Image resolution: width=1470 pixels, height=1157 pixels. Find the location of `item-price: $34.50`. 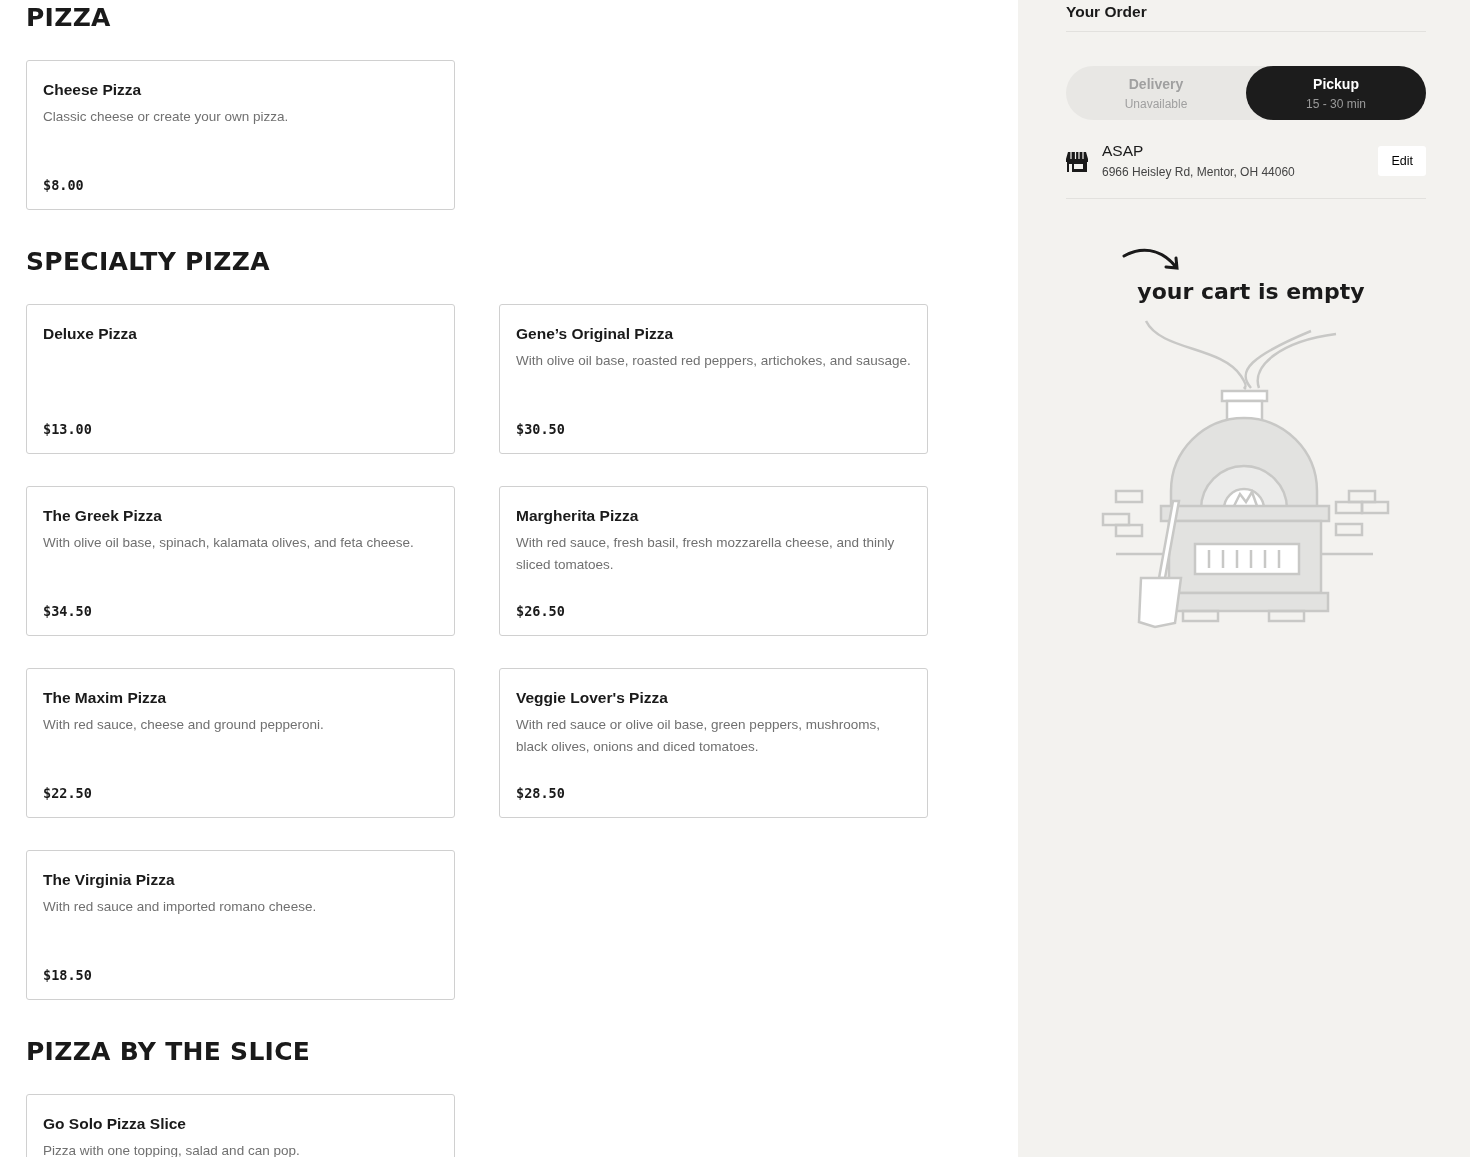

item-price: $34.50 is located at coordinates (68, 611).